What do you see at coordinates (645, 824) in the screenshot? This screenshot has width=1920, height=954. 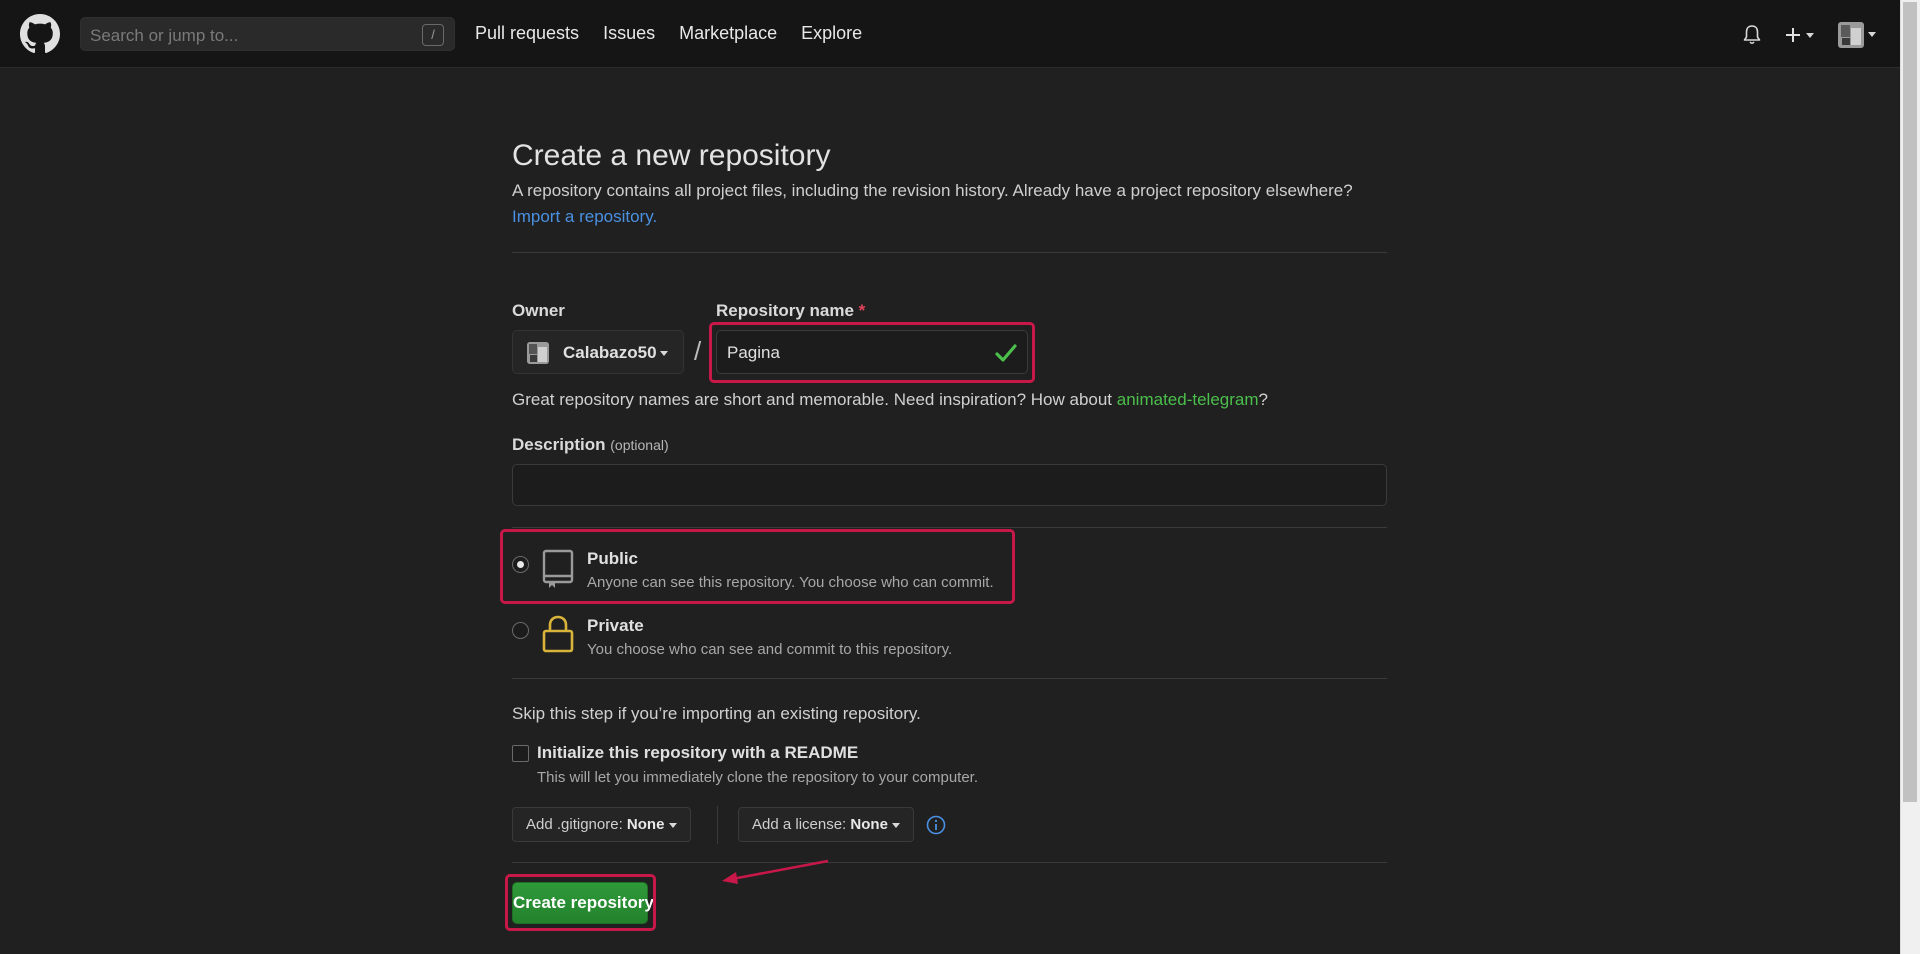 I see `gitignore-value: None` at bounding box center [645, 824].